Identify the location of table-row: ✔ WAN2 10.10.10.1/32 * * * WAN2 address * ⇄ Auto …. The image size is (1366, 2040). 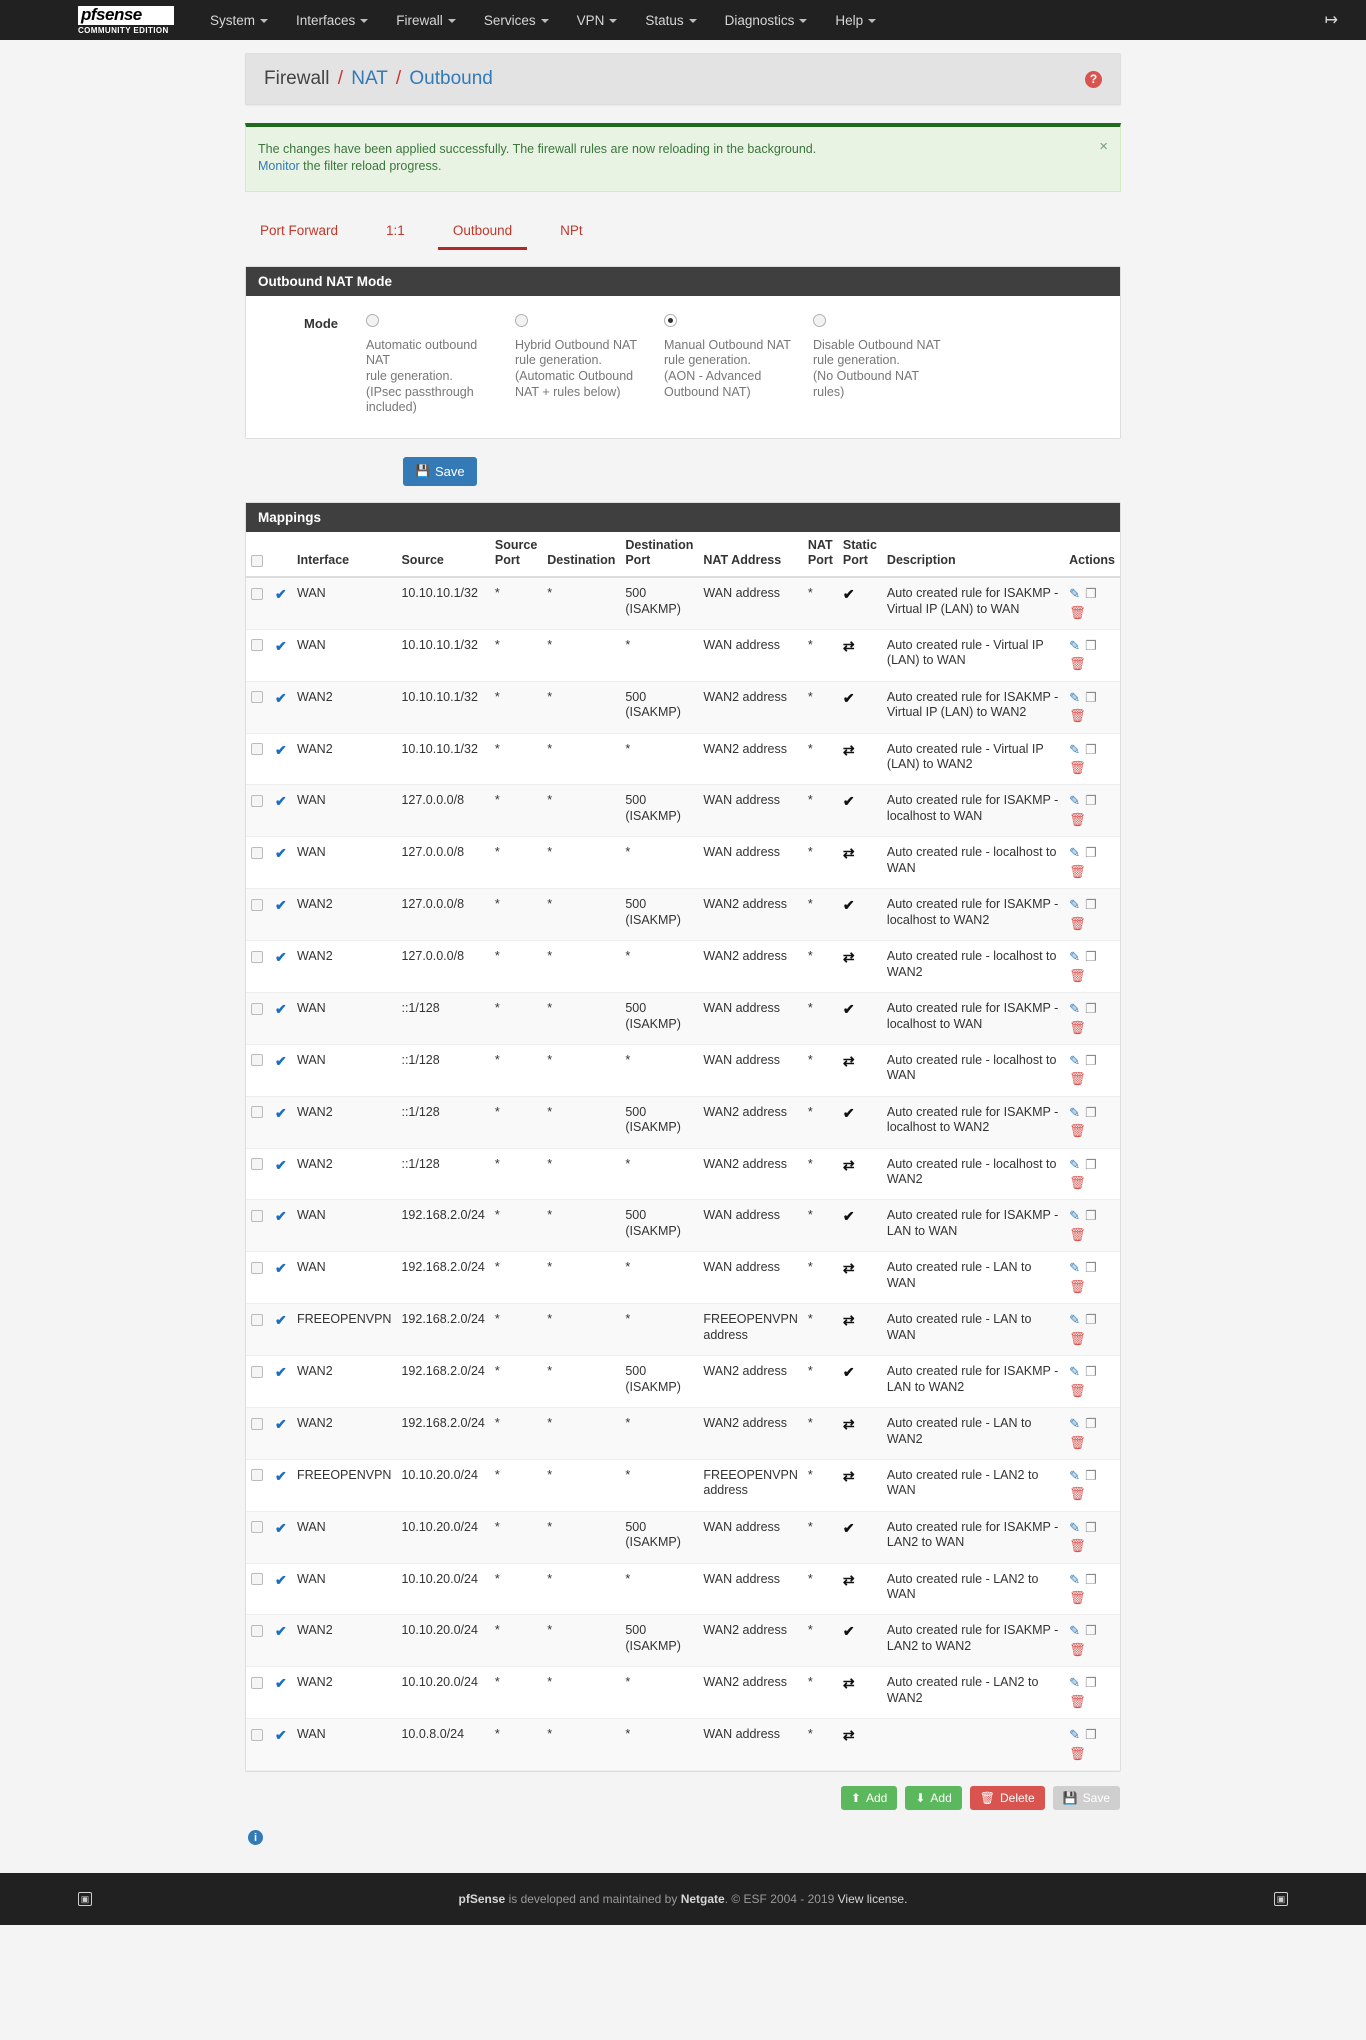
(683, 759).